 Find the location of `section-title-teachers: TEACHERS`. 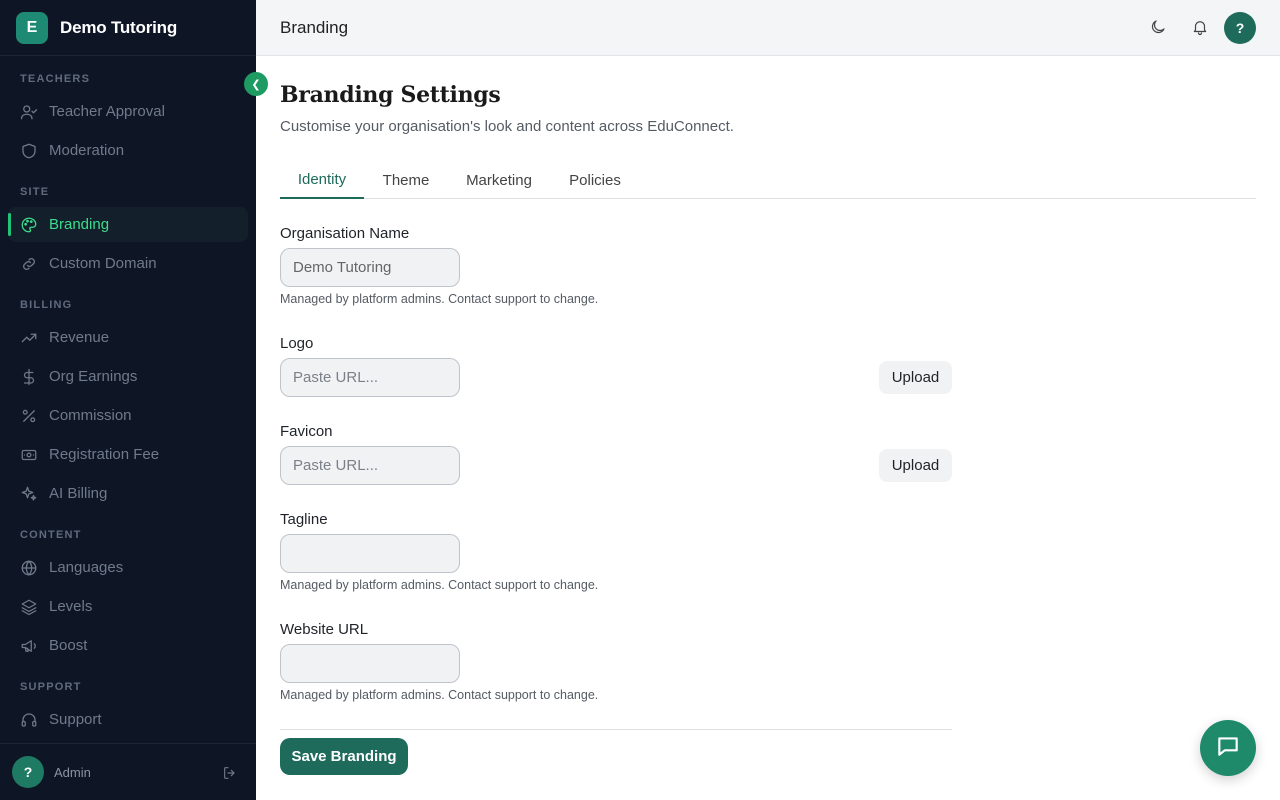

section-title-teachers: TEACHERS is located at coordinates (55, 79).